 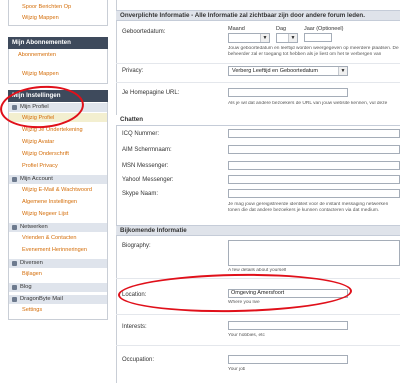 What do you see at coordinates (314, 179) in the screenshot?
I see `yahoo-input` at bounding box center [314, 179].